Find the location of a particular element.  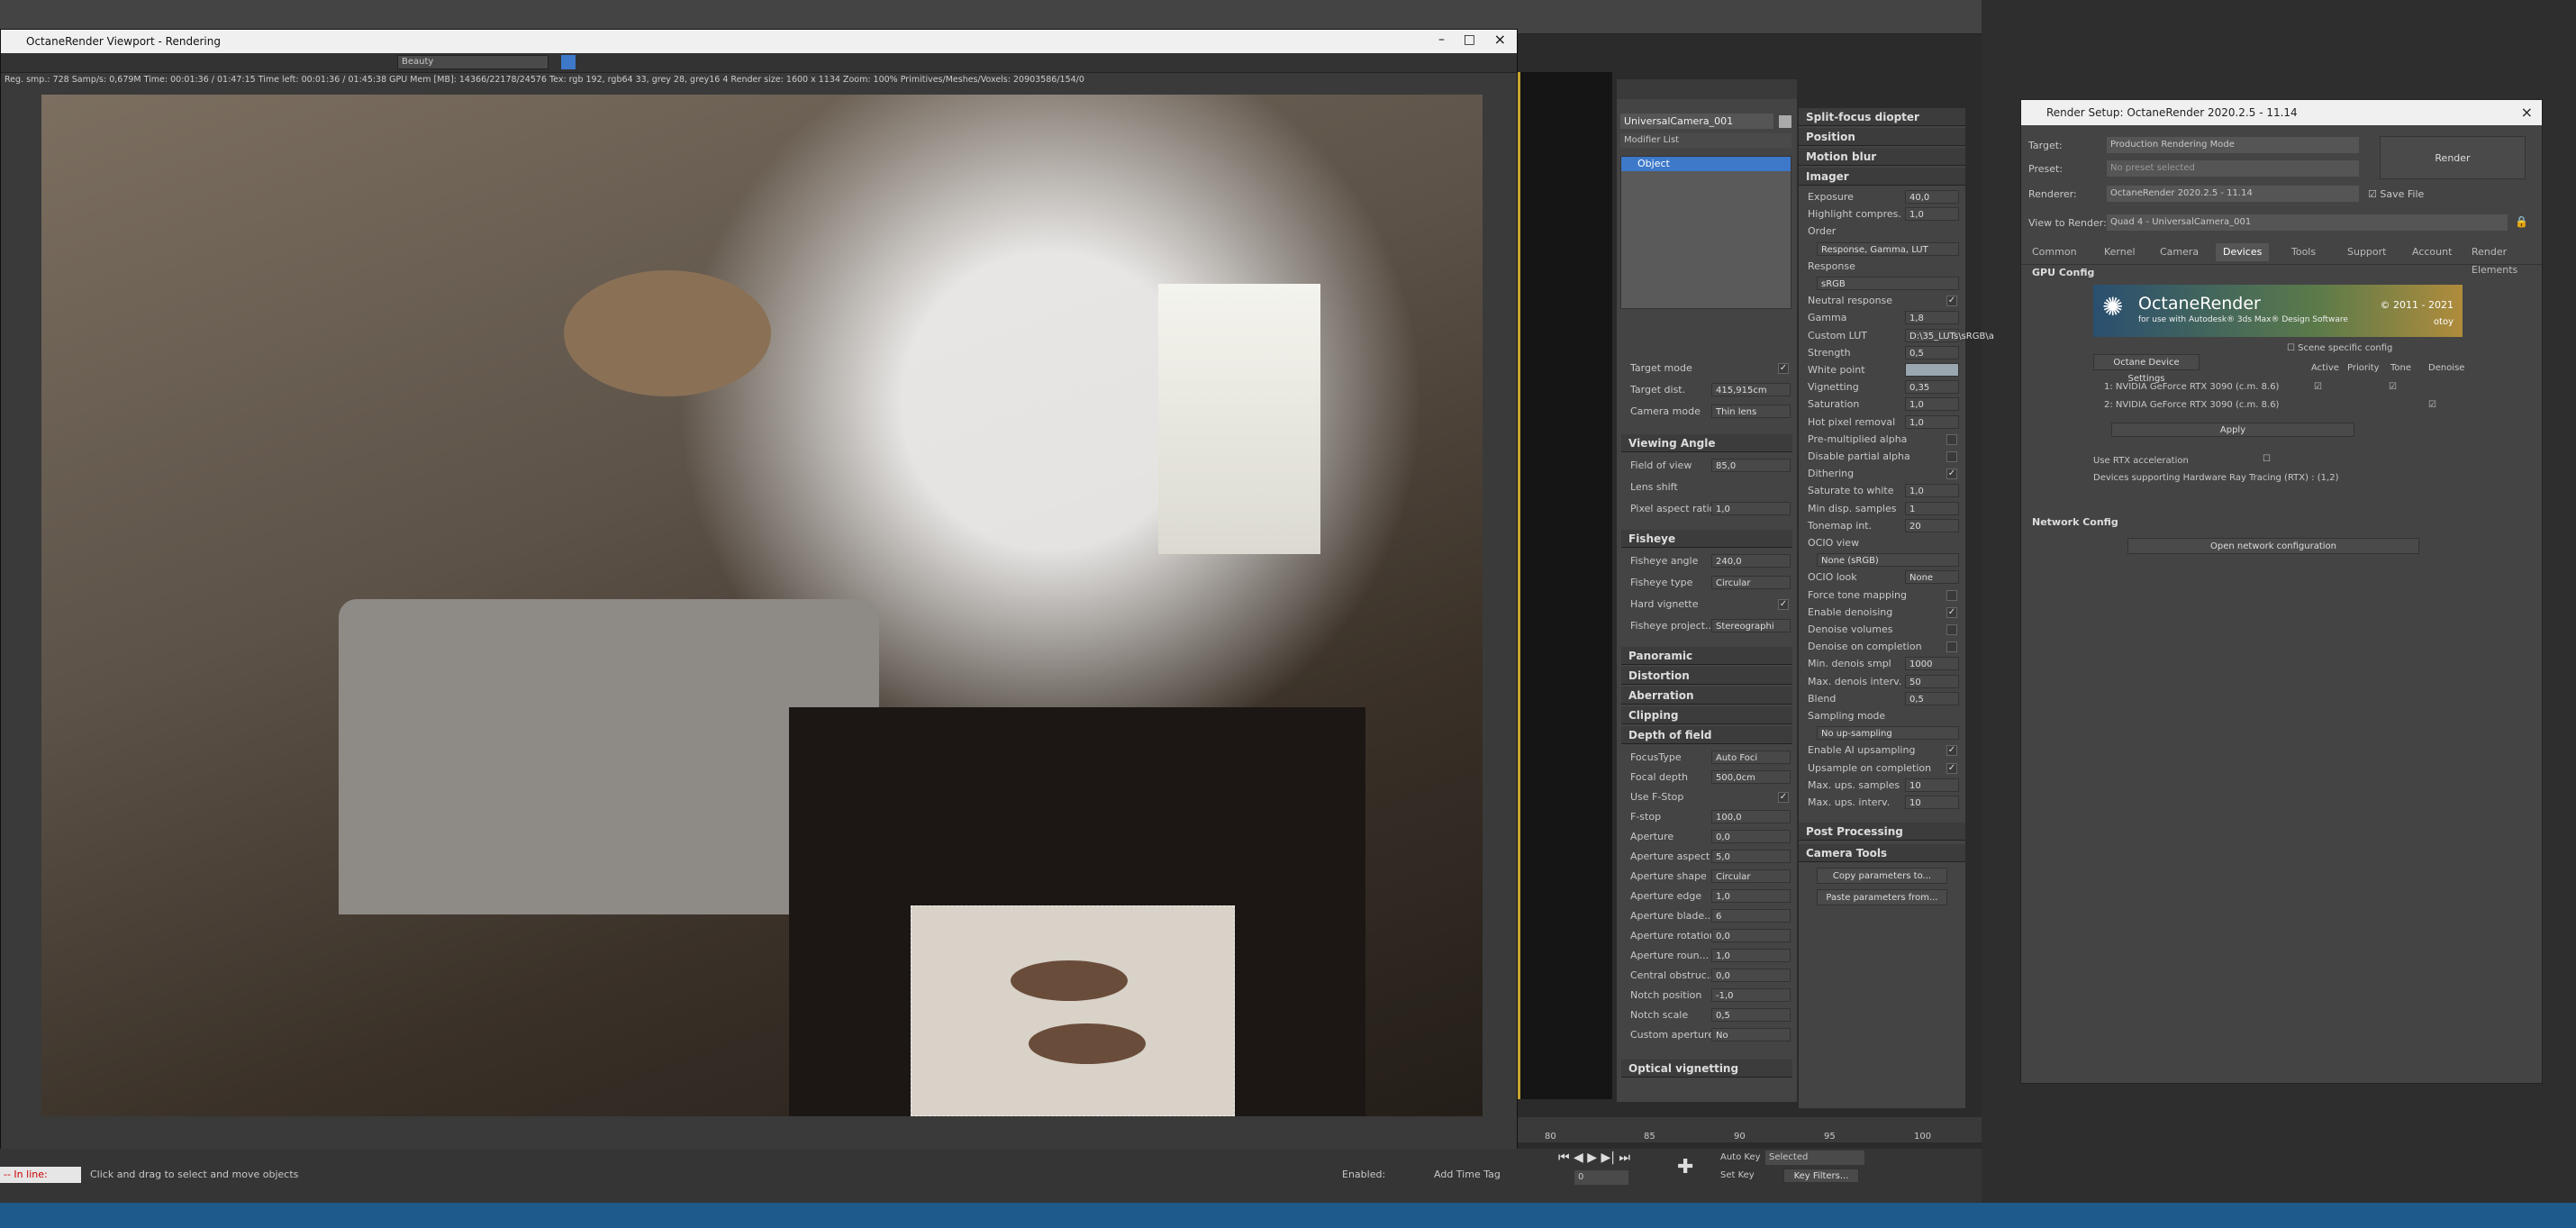

collapsed-rollout-header: Clipping is located at coordinates (1706, 715).